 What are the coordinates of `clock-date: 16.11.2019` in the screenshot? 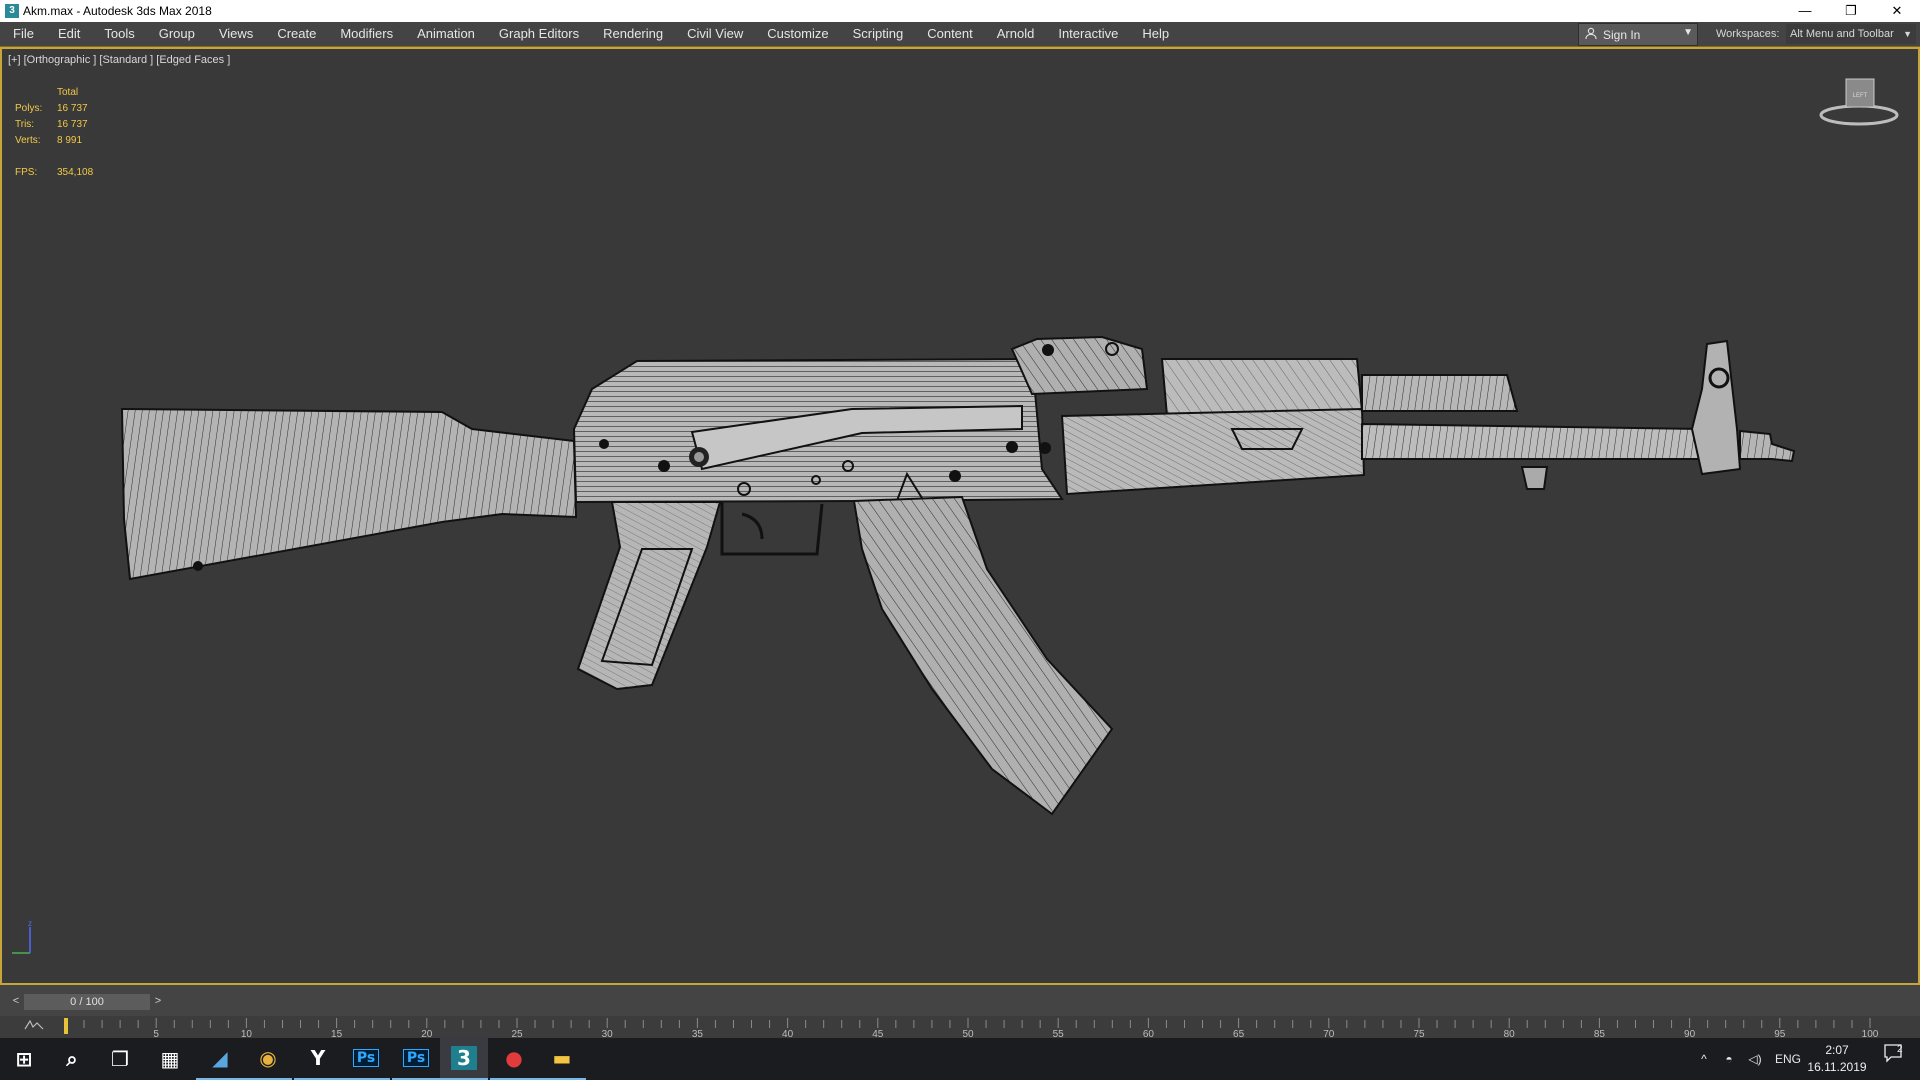 It's located at (1837, 1067).